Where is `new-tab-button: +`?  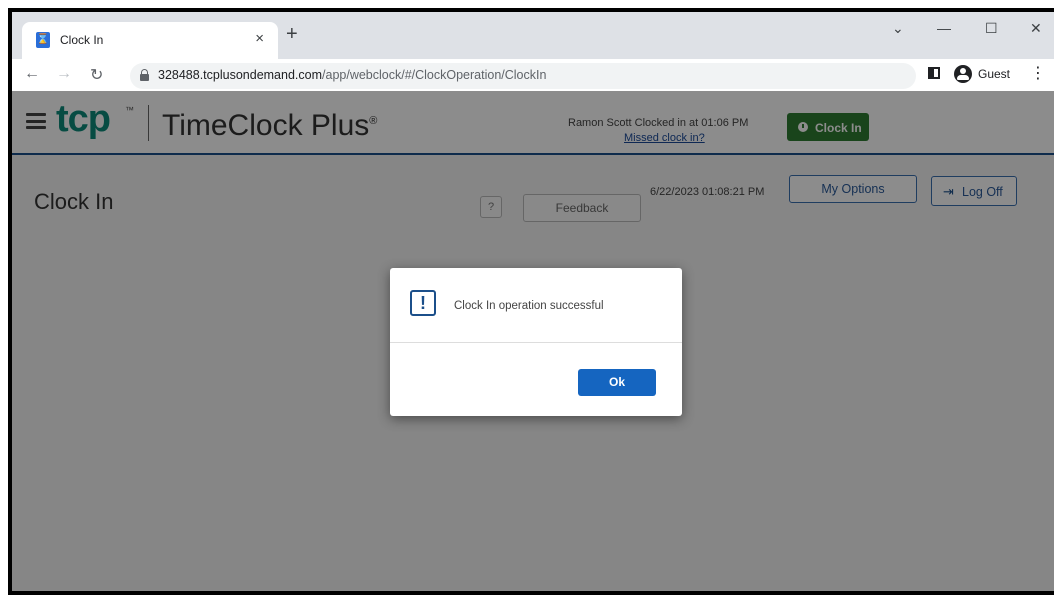
new-tab-button: + is located at coordinates (292, 34).